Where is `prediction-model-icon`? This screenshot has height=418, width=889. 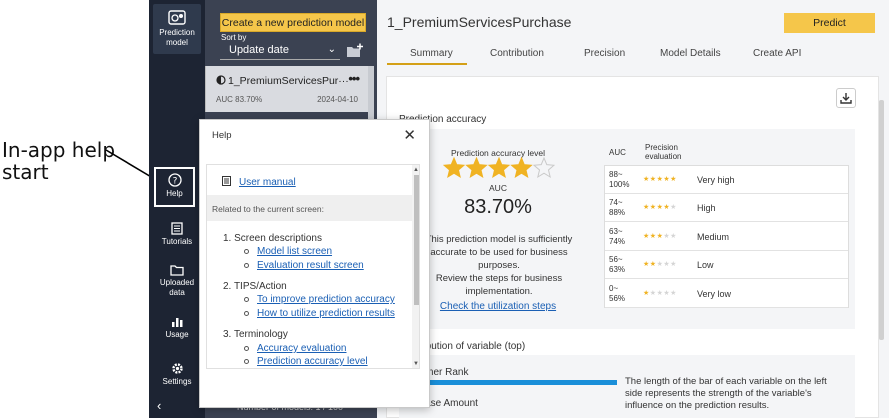 prediction-model-icon is located at coordinates (177, 17).